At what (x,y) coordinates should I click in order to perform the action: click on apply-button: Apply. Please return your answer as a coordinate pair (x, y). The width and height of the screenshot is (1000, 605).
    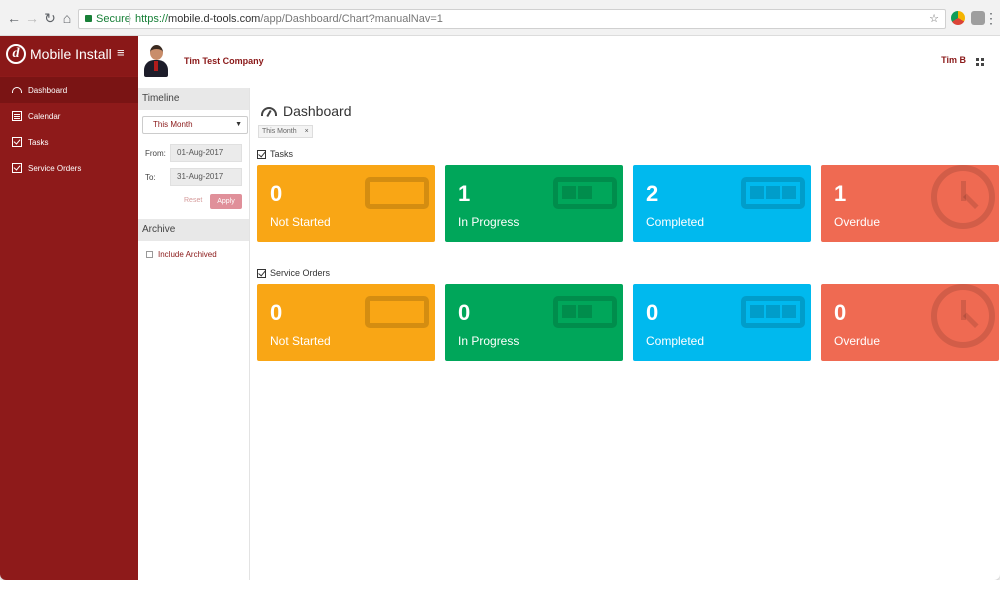
    Looking at the image, I should click on (226, 201).